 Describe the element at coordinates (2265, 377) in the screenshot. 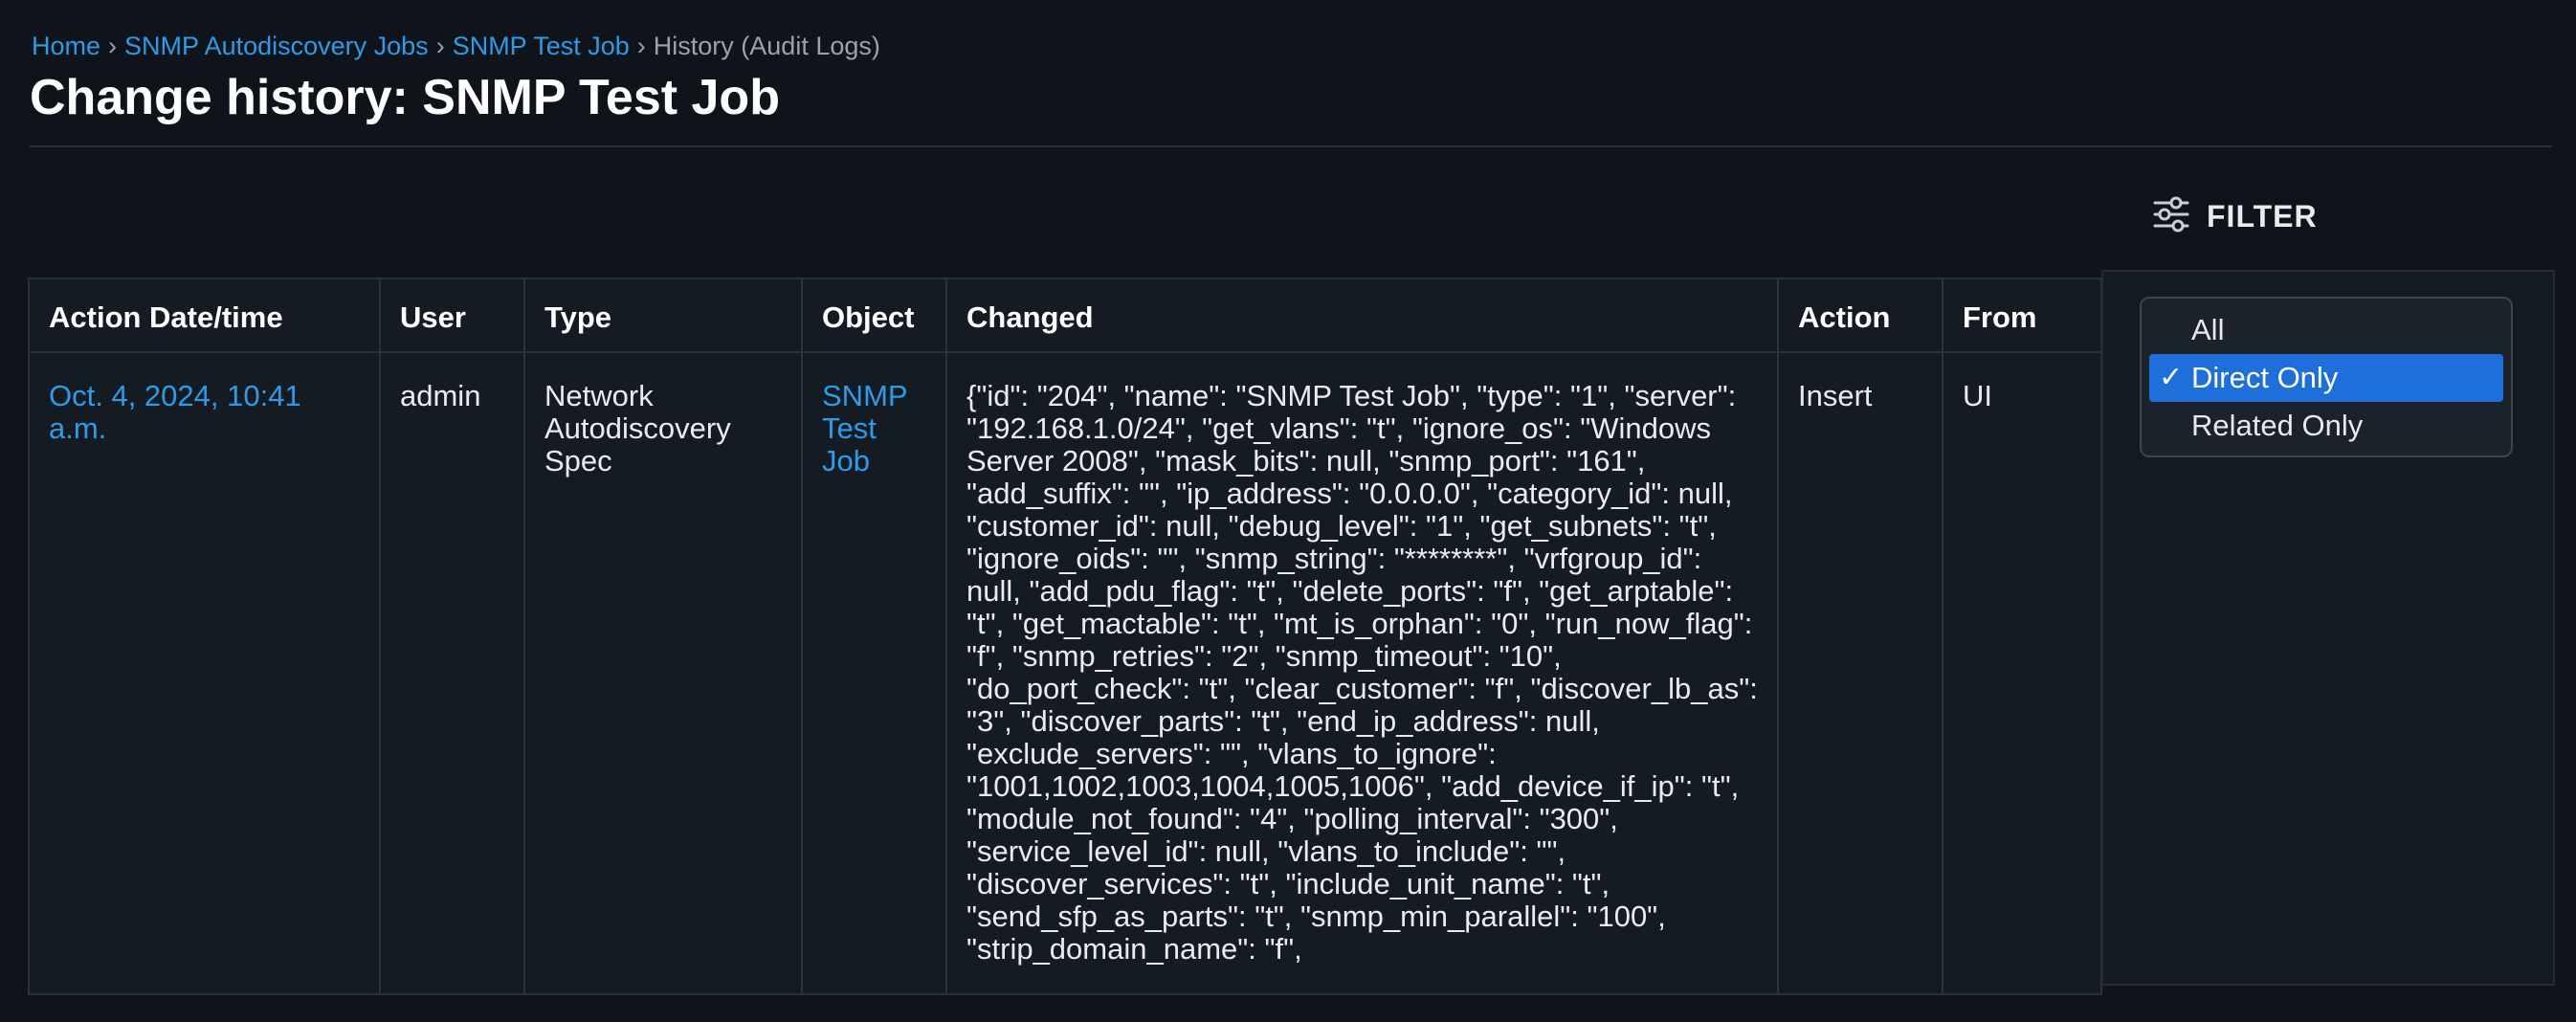

I see `option-label: Direct Only` at that location.